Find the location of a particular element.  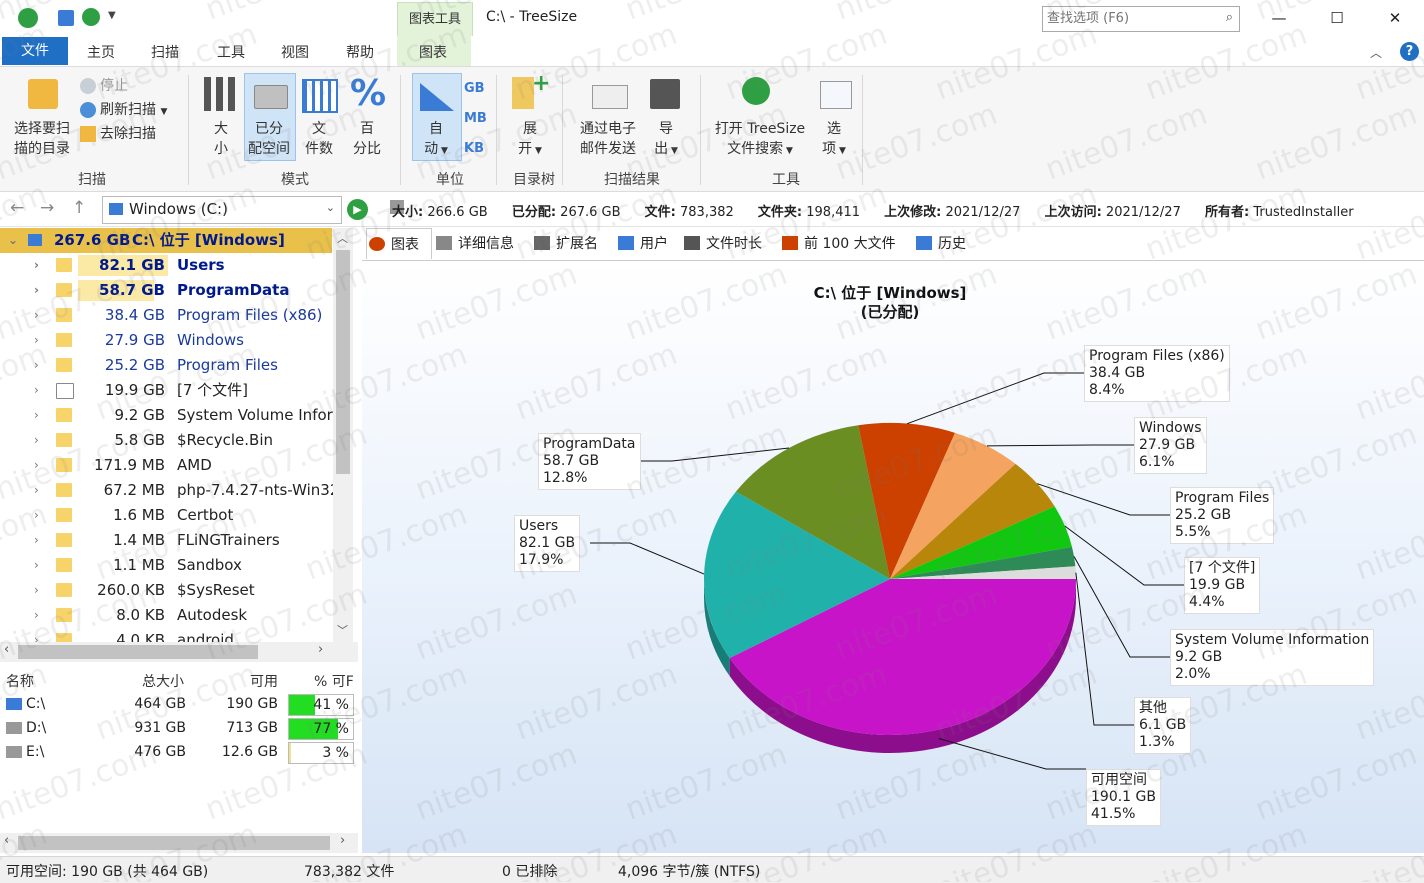

chevron-down-icon: ⌄ is located at coordinates (13, 240).